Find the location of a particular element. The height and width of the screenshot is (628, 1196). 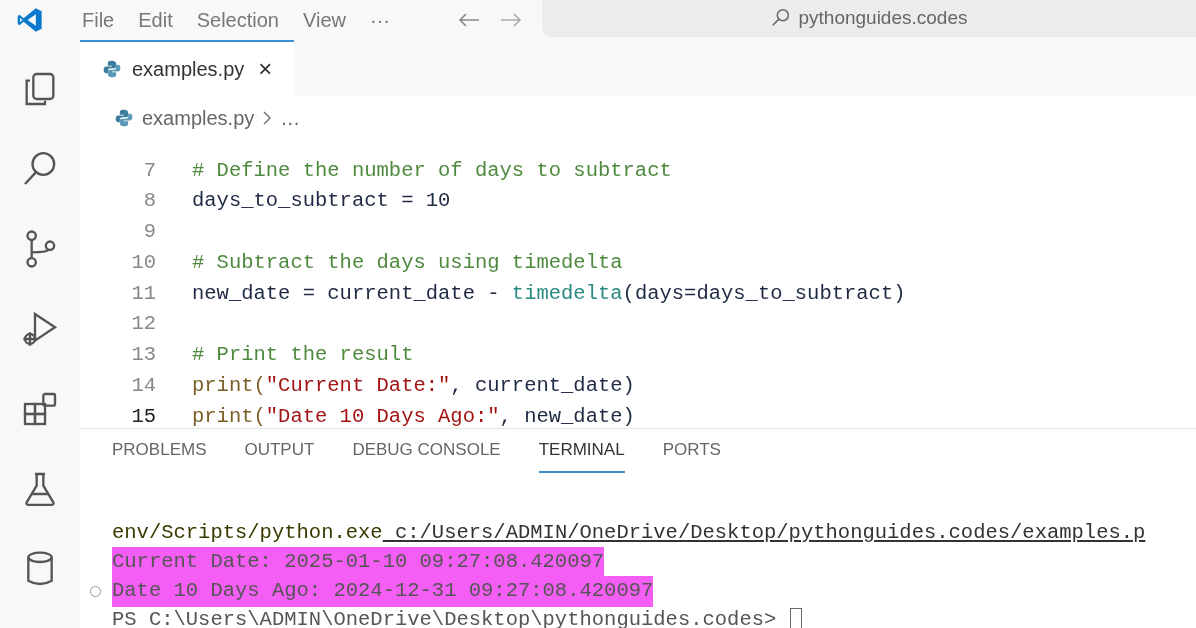

terminal-line: env/Scripts/python.exe c:/Users/ADMIN/OneDrive/Desktop/pythonguides.codes/examples.p is located at coordinates (629, 533).